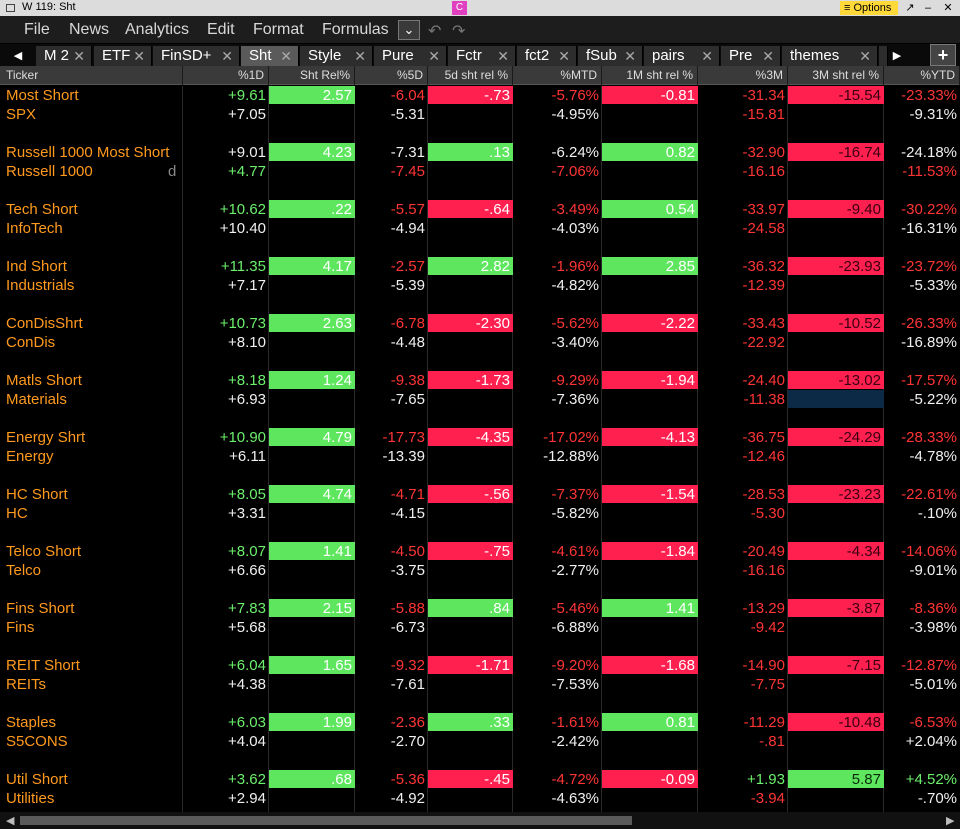 The width and height of the screenshot is (960, 829). What do you see at coordinates (391, 551) in the screenshot?
I see `cell-5d: -4.50` at bounding box center [391, 551].